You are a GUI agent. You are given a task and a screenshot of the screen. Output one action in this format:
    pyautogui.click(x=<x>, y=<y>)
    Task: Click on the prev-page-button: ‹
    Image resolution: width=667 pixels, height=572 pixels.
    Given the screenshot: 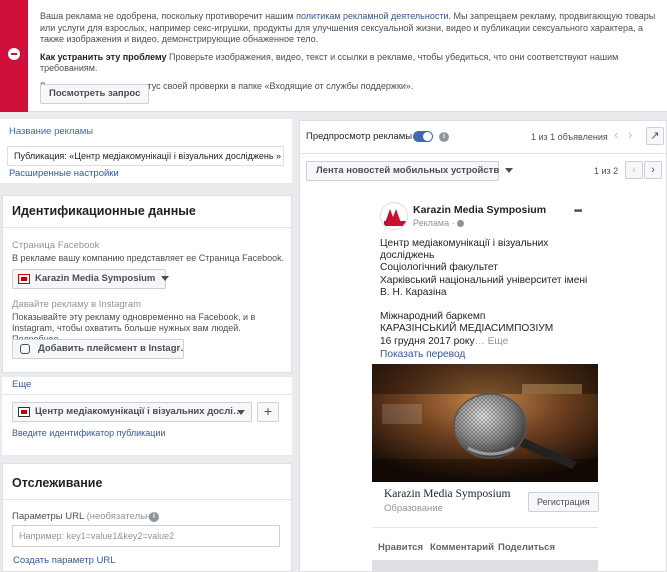 What is the action you would take?
    pyautogui.click(x=634, y=170)
    